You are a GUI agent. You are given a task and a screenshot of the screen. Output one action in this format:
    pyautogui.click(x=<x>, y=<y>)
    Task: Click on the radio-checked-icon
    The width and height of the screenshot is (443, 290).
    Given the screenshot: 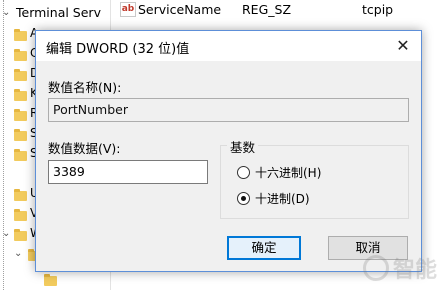 What is the action you would take?
    pyautogui.click(x=243, y=198)
    